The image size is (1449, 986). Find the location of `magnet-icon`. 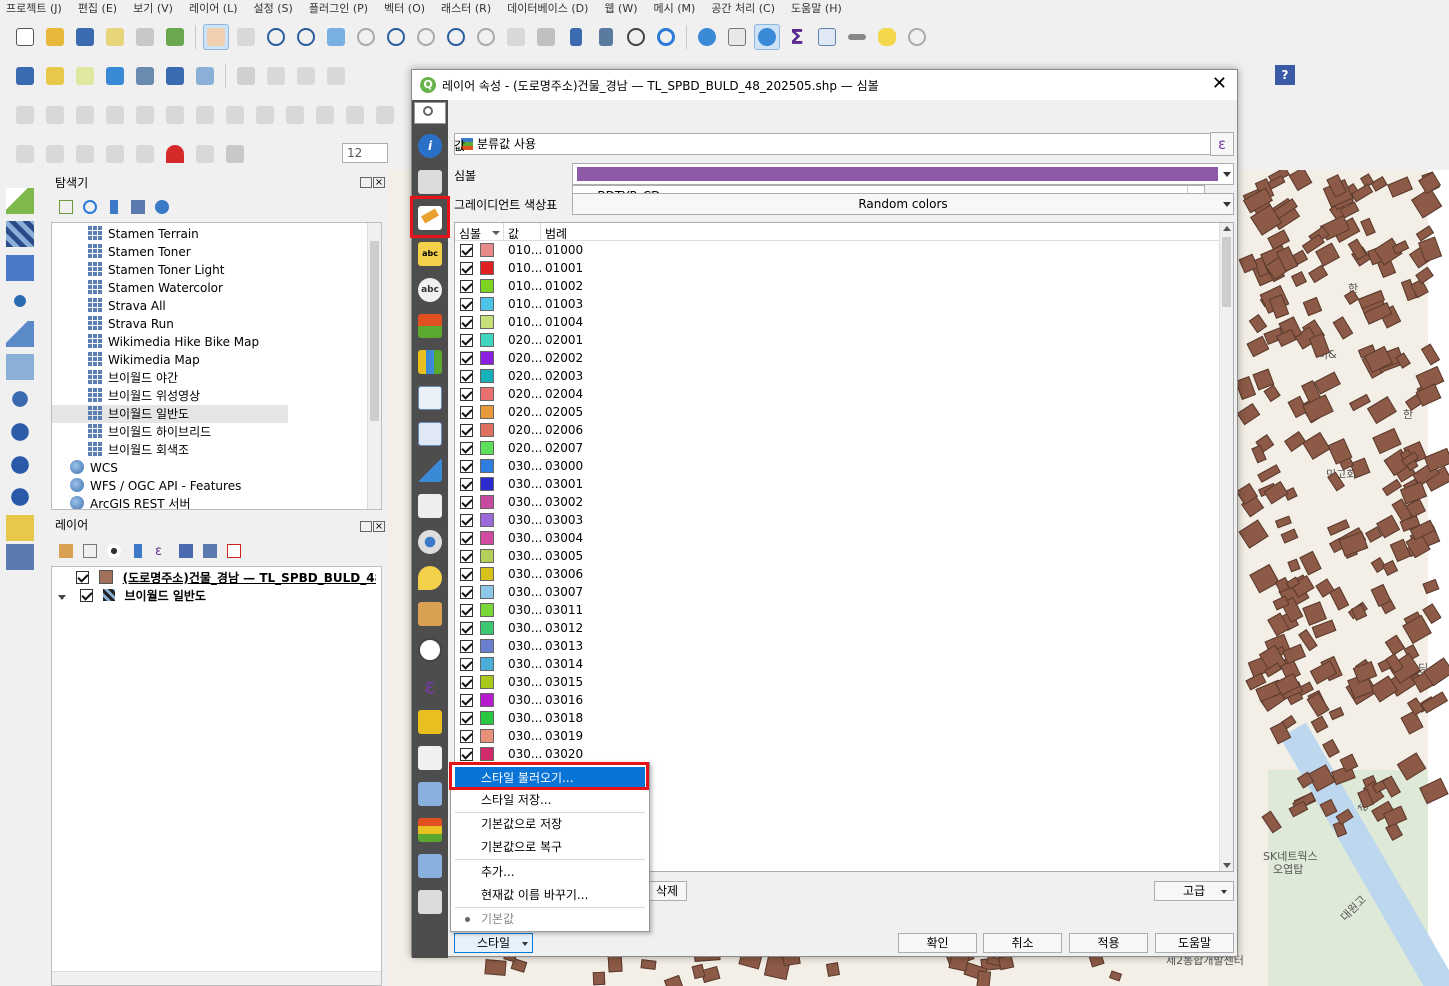

magnet-icon is located at coordinates (175, 154).